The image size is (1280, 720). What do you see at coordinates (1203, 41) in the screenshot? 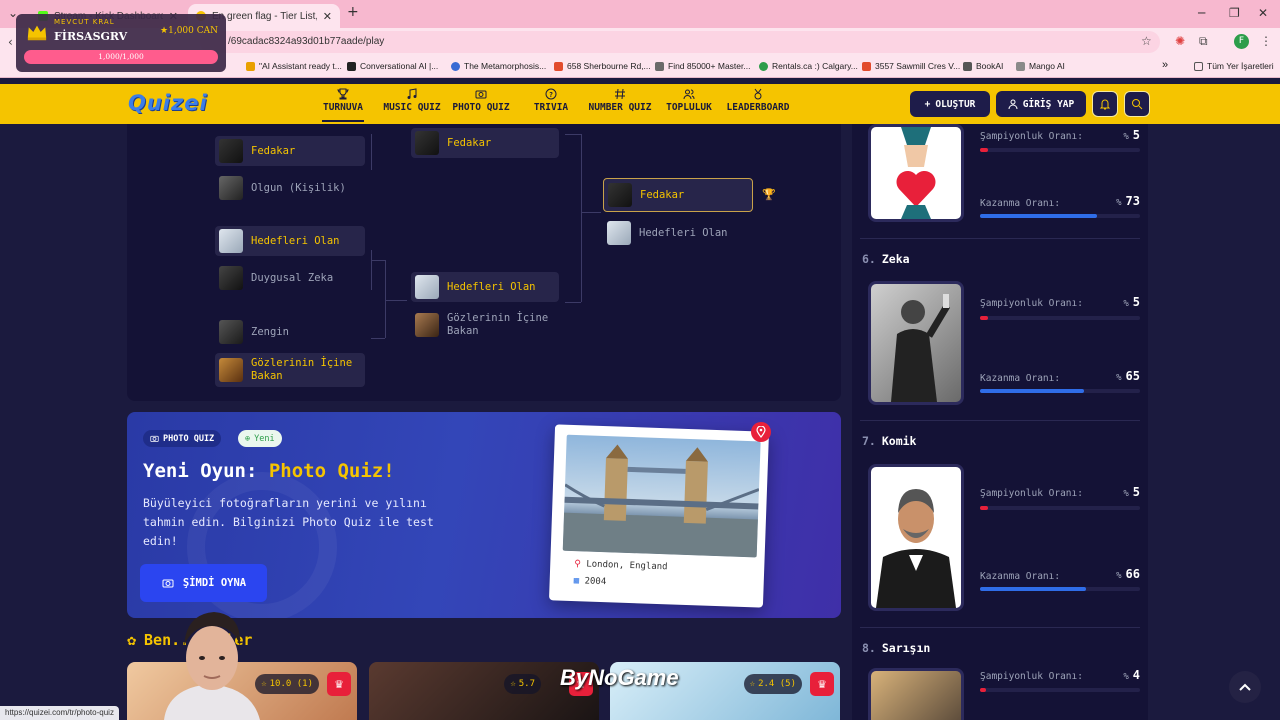
I see `puzzle-icon: ⧉` at bounding box center [1203, 41].